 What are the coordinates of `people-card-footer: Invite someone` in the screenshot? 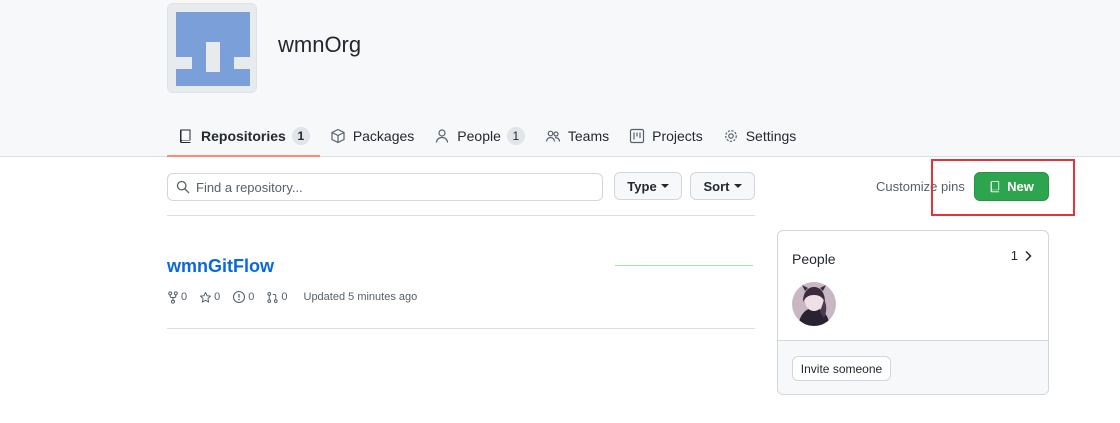 It's located at (913, 367).